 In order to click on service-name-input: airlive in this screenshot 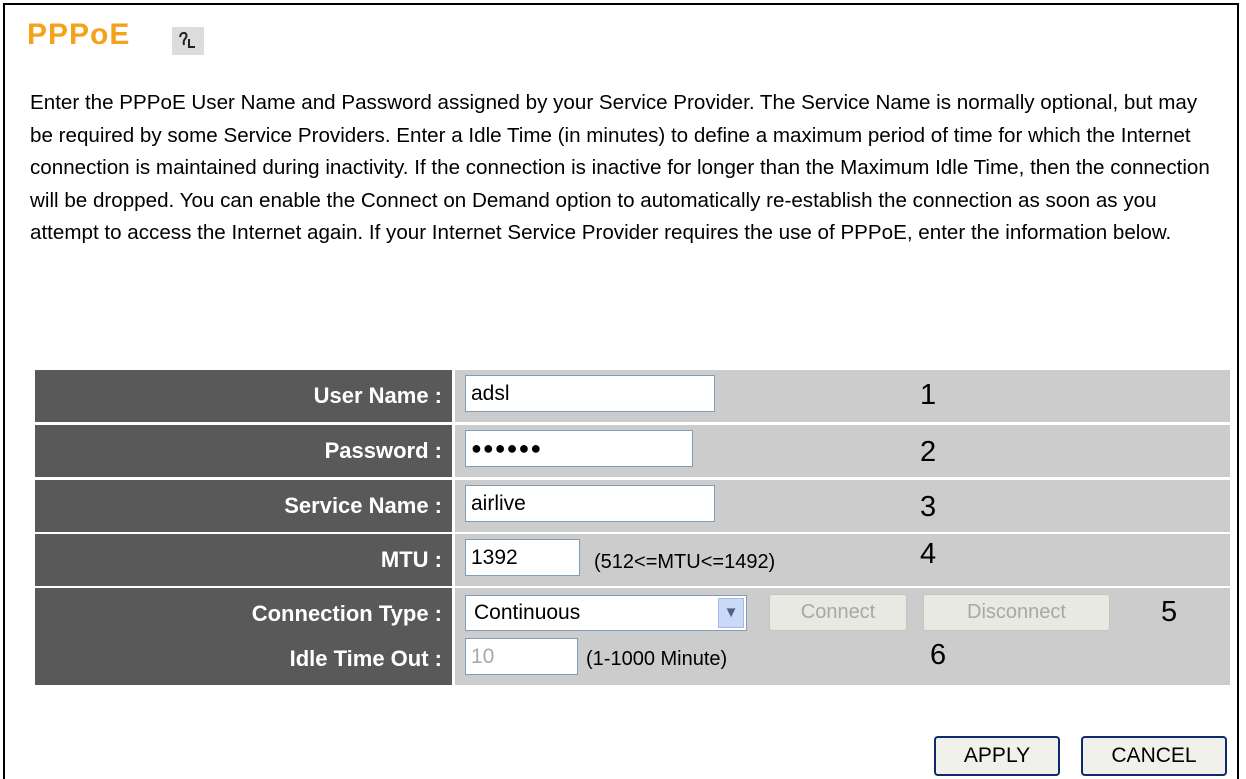, I will do `click(590, 503)`.